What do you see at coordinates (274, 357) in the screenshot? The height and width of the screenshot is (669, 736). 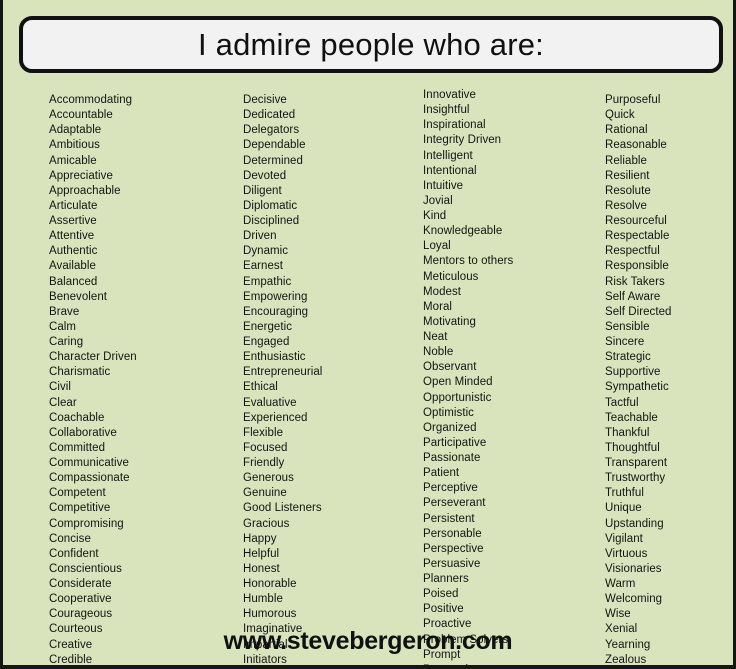 I see `word-item: Enthusiastic` at bounding box center [274, 357].